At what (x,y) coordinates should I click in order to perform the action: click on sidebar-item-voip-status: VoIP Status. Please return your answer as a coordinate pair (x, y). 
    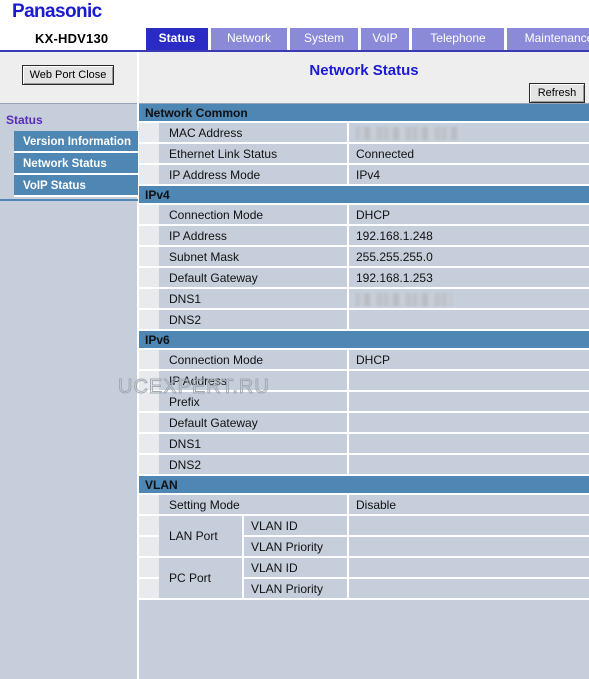
    Looking at the image, I should click on (76, 186).